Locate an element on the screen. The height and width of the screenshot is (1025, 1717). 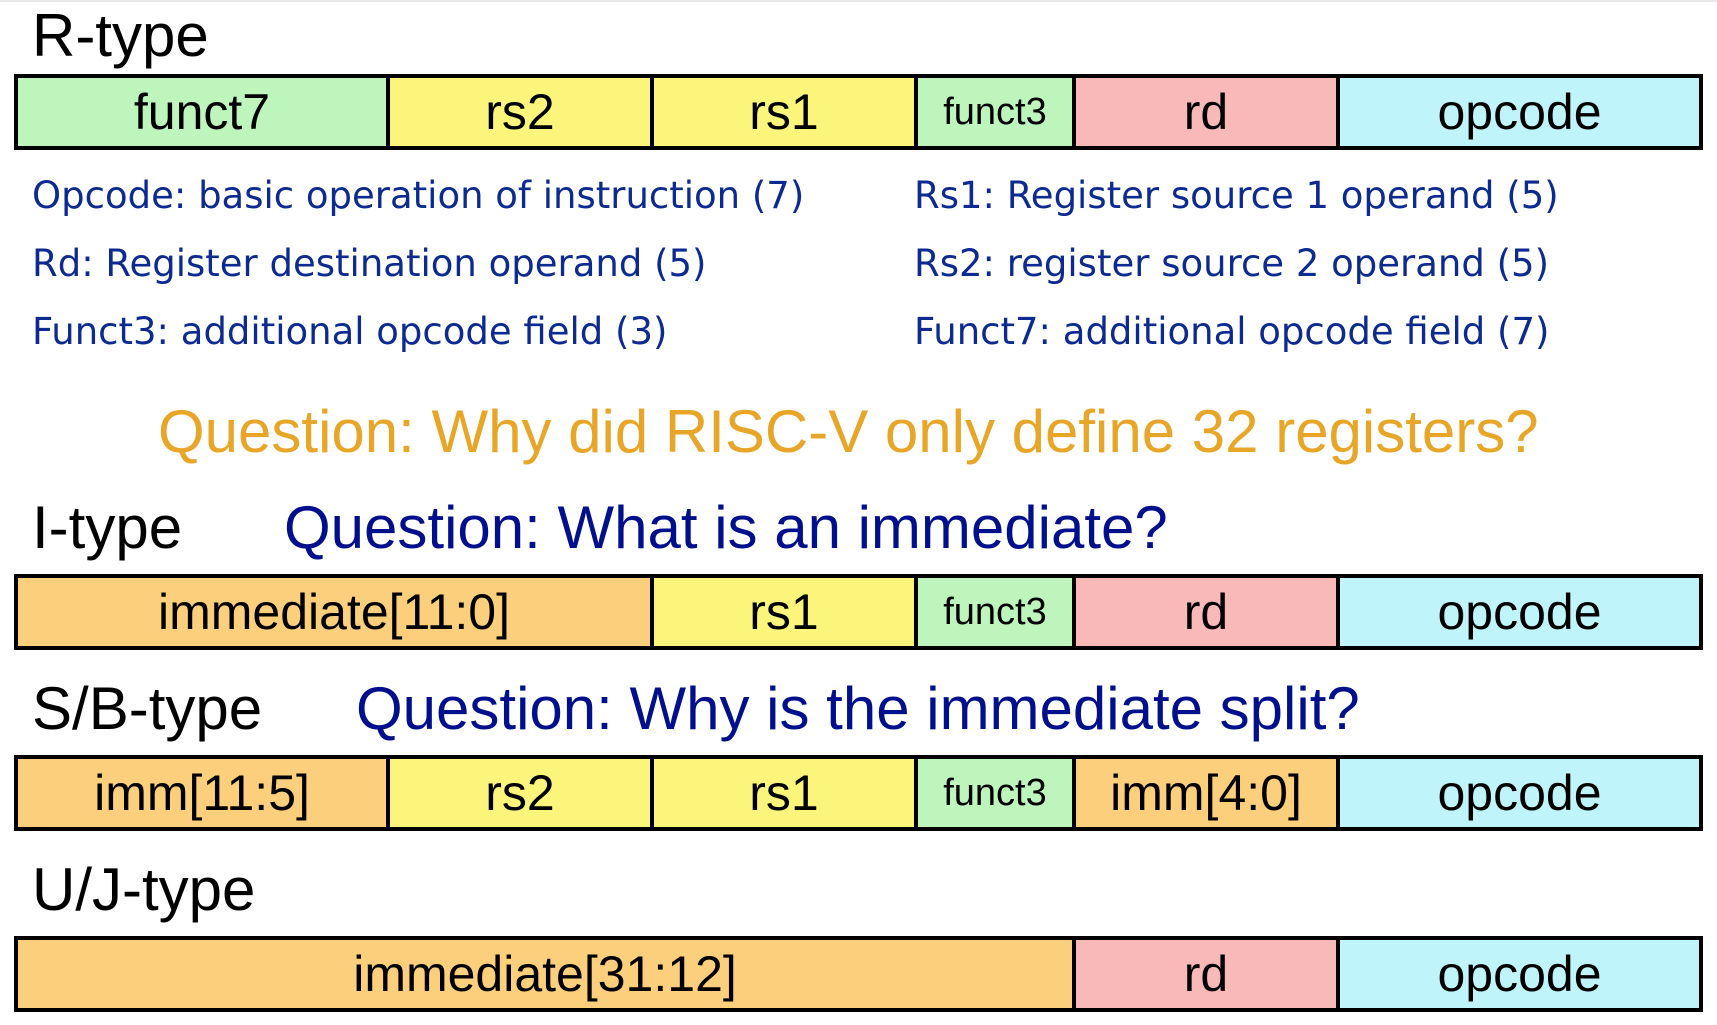
i-type-format-row: immediate[11:0] rs1 funct3 rd opcode is located at coordinates (858, 612).